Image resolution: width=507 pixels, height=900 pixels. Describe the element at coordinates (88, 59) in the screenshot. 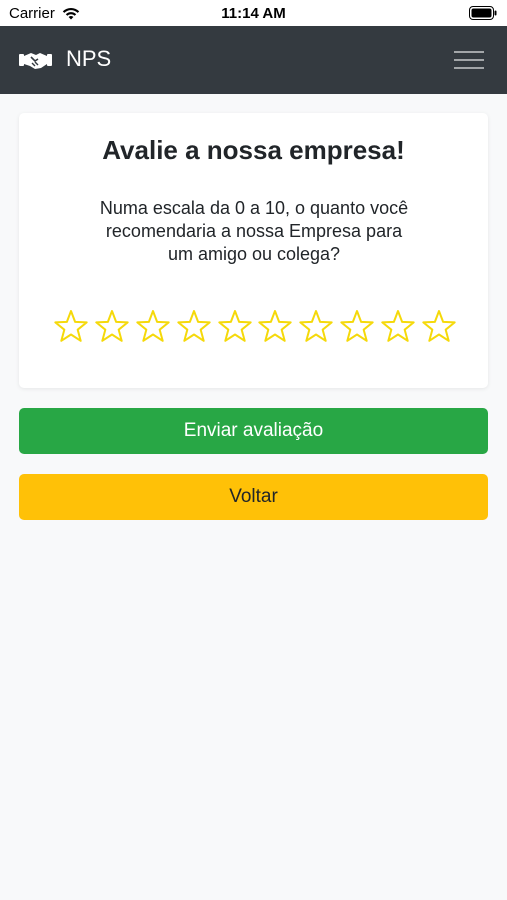

I see `brand-title: NPS` at that location.